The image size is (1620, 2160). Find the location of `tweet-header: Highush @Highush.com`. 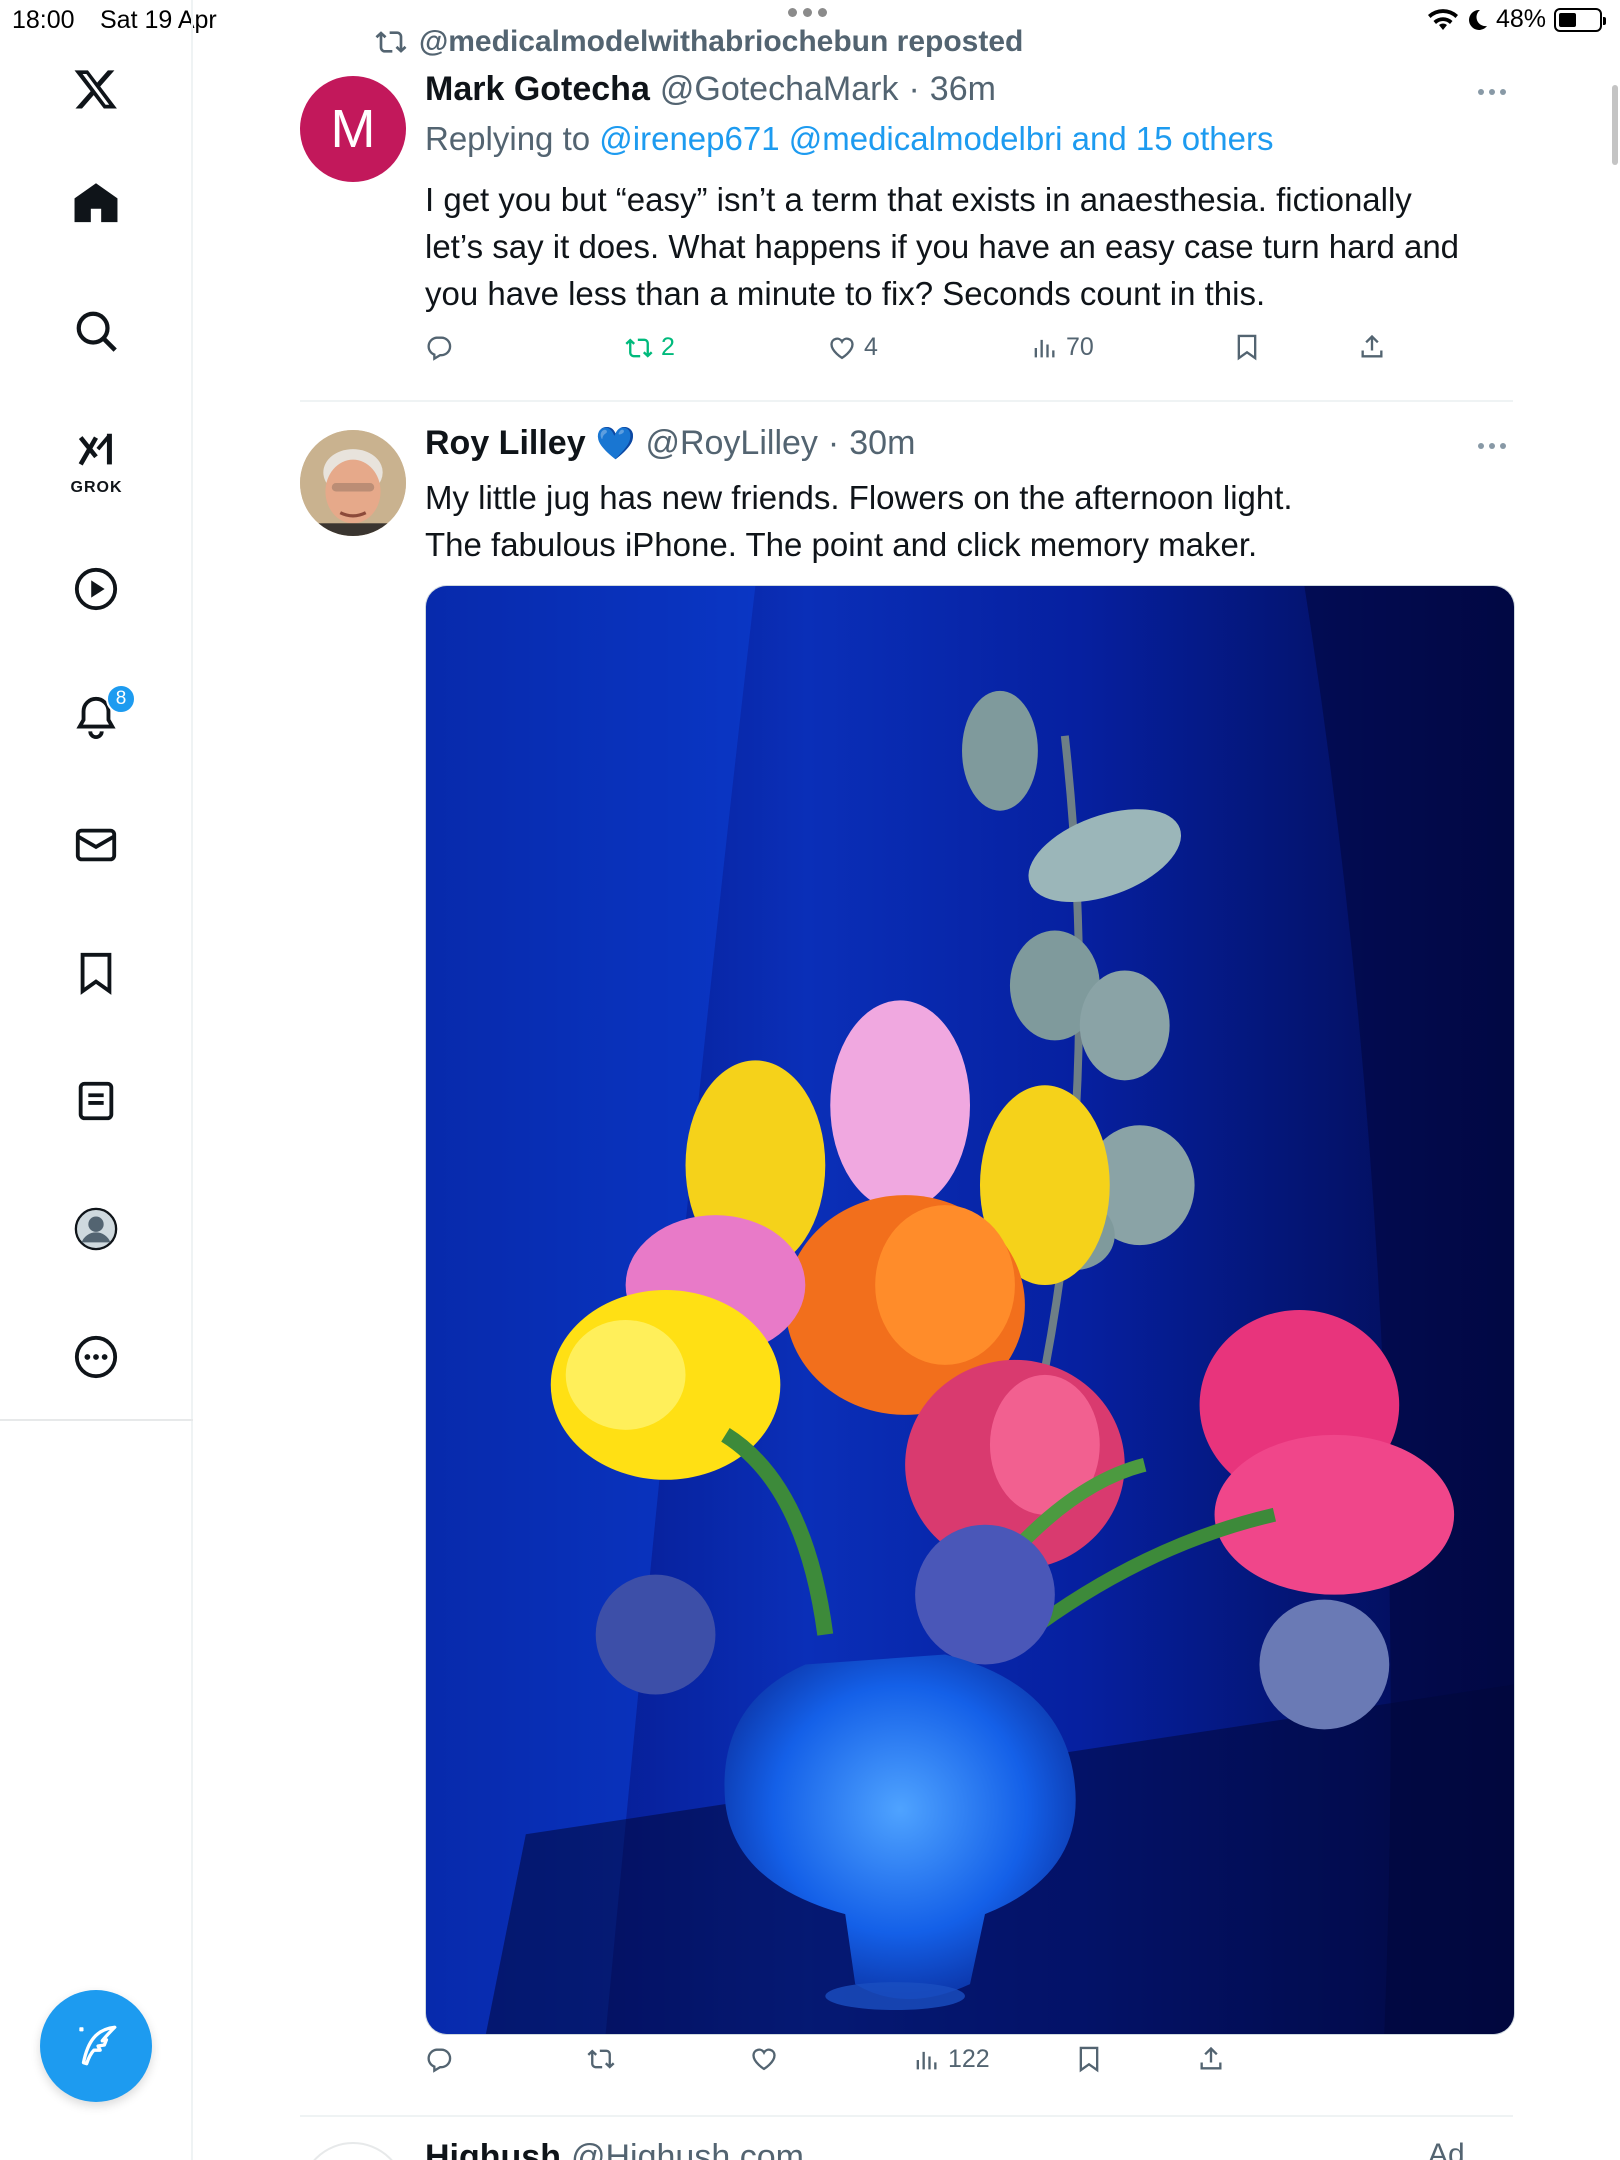

tweet-header: Highush @Highush.com is located at coordinates (614, 2149).